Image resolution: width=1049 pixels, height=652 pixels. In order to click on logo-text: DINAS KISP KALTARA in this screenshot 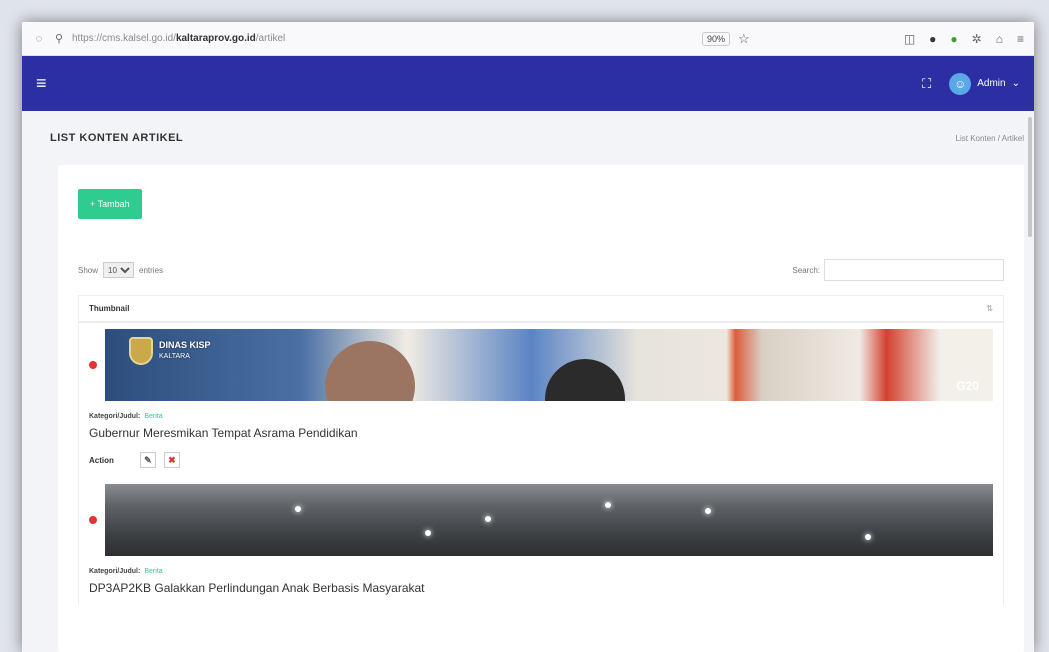, I will do `click(185, 350)`.